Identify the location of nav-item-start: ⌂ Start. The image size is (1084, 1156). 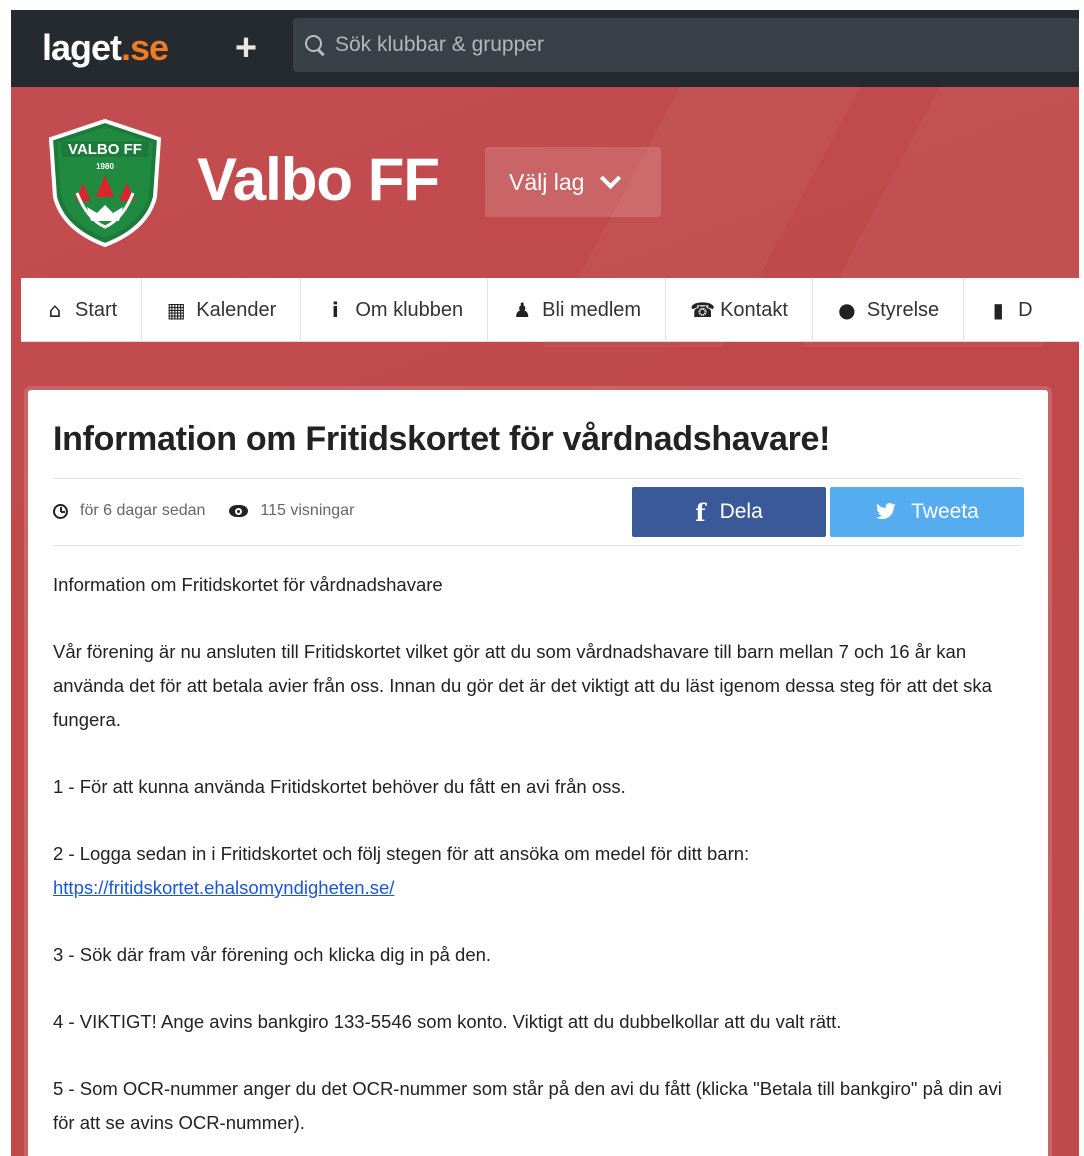
(82, 310).